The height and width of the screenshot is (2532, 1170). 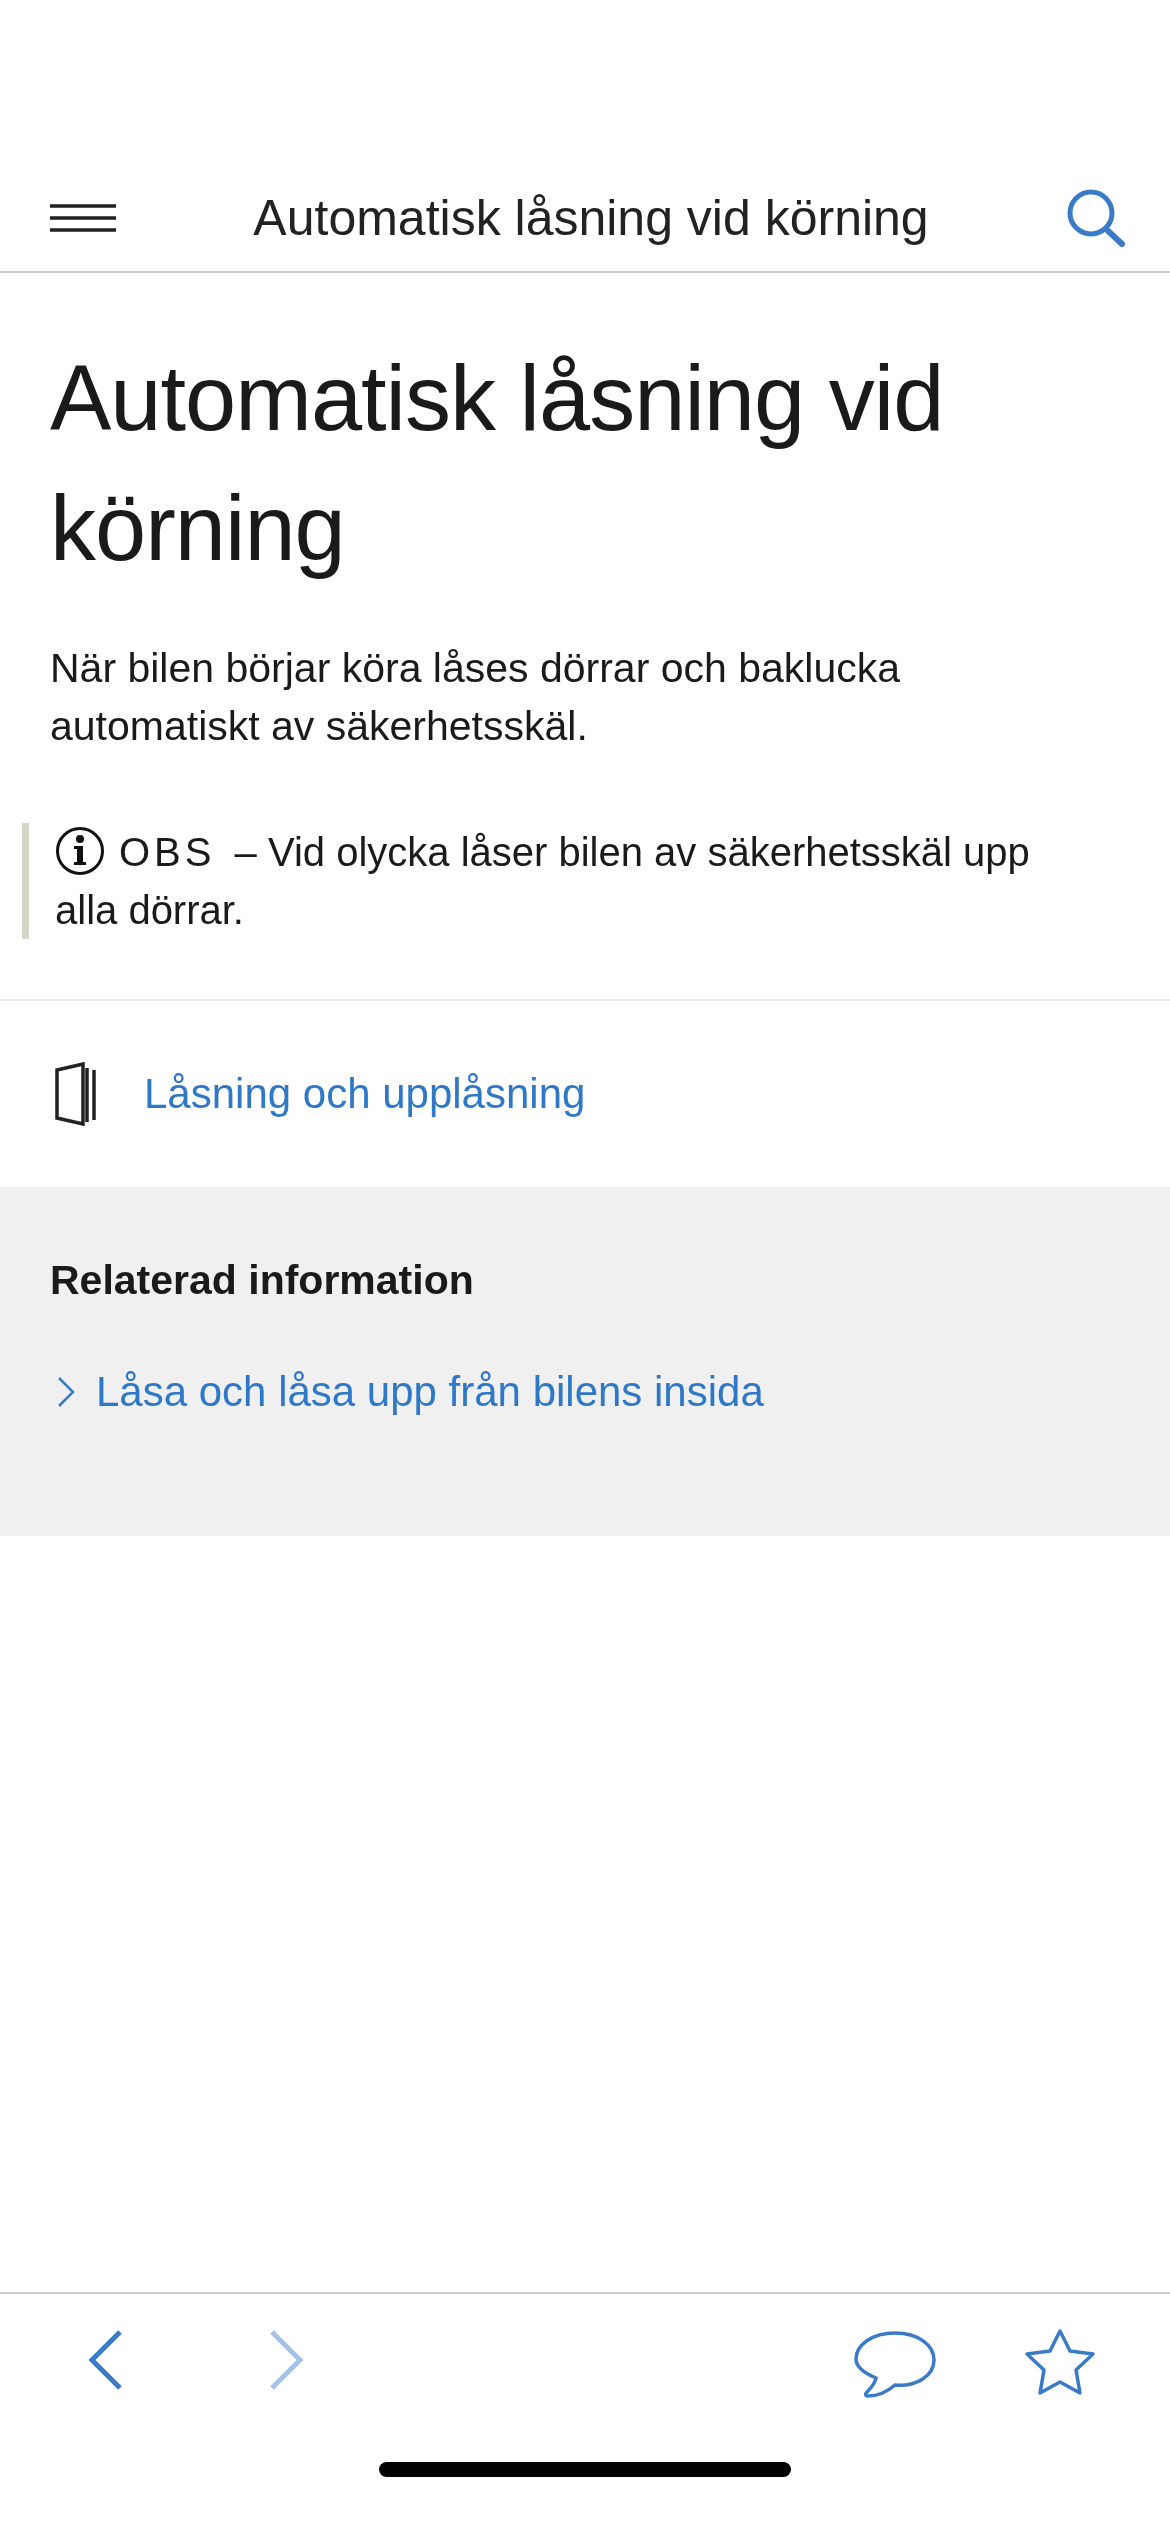 What do you see at coordinates (575, 881) in the screenshot?
I see `note-text: OBS – Vid olycka låser bilen av säkerhetsskäl upp alla dörrar.` at bounding box center [575, 881].